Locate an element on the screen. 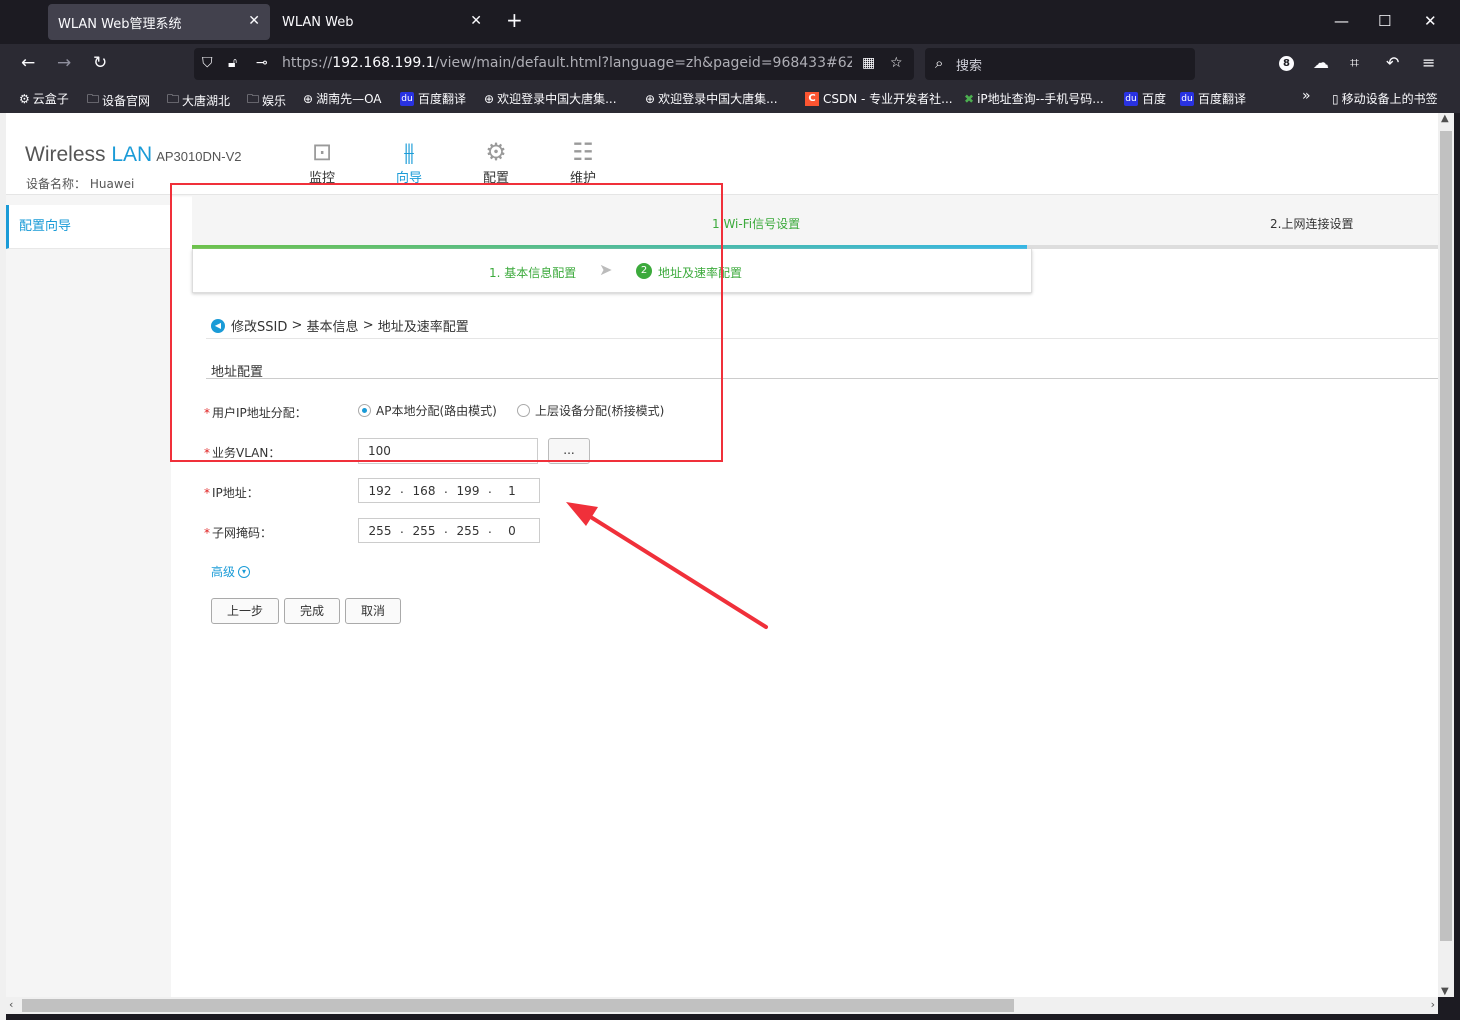  annotation-arrow-head is located at coordinates (582, 514).